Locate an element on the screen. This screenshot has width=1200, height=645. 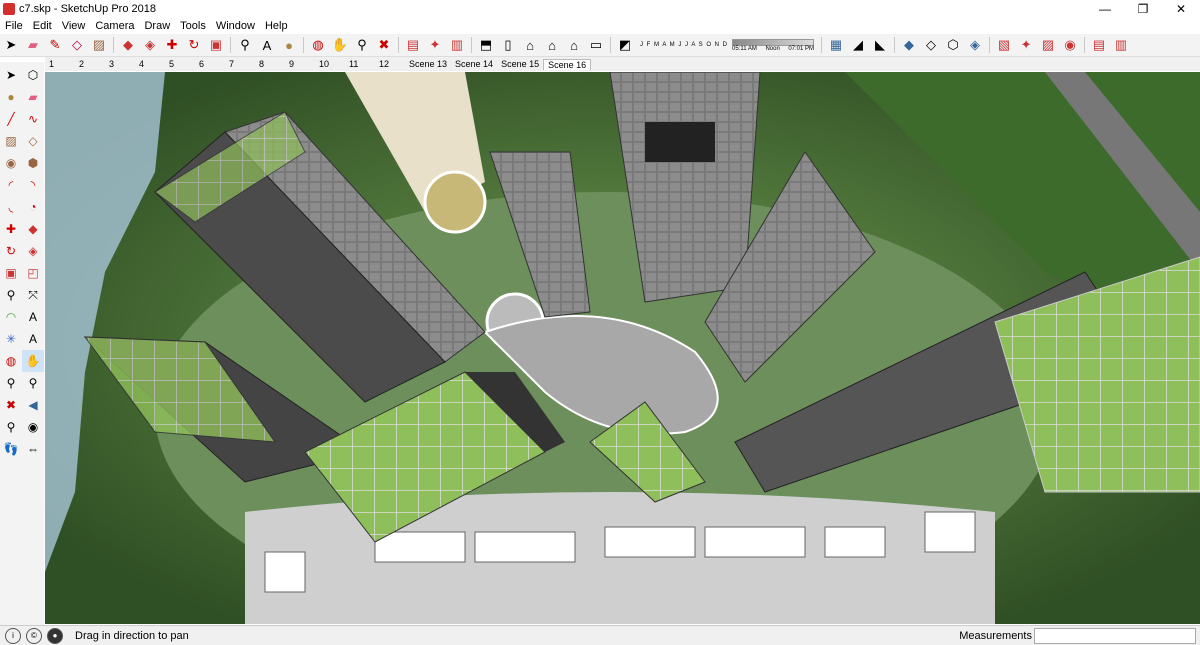
menu-file: File is located at coordinates (14, 26).